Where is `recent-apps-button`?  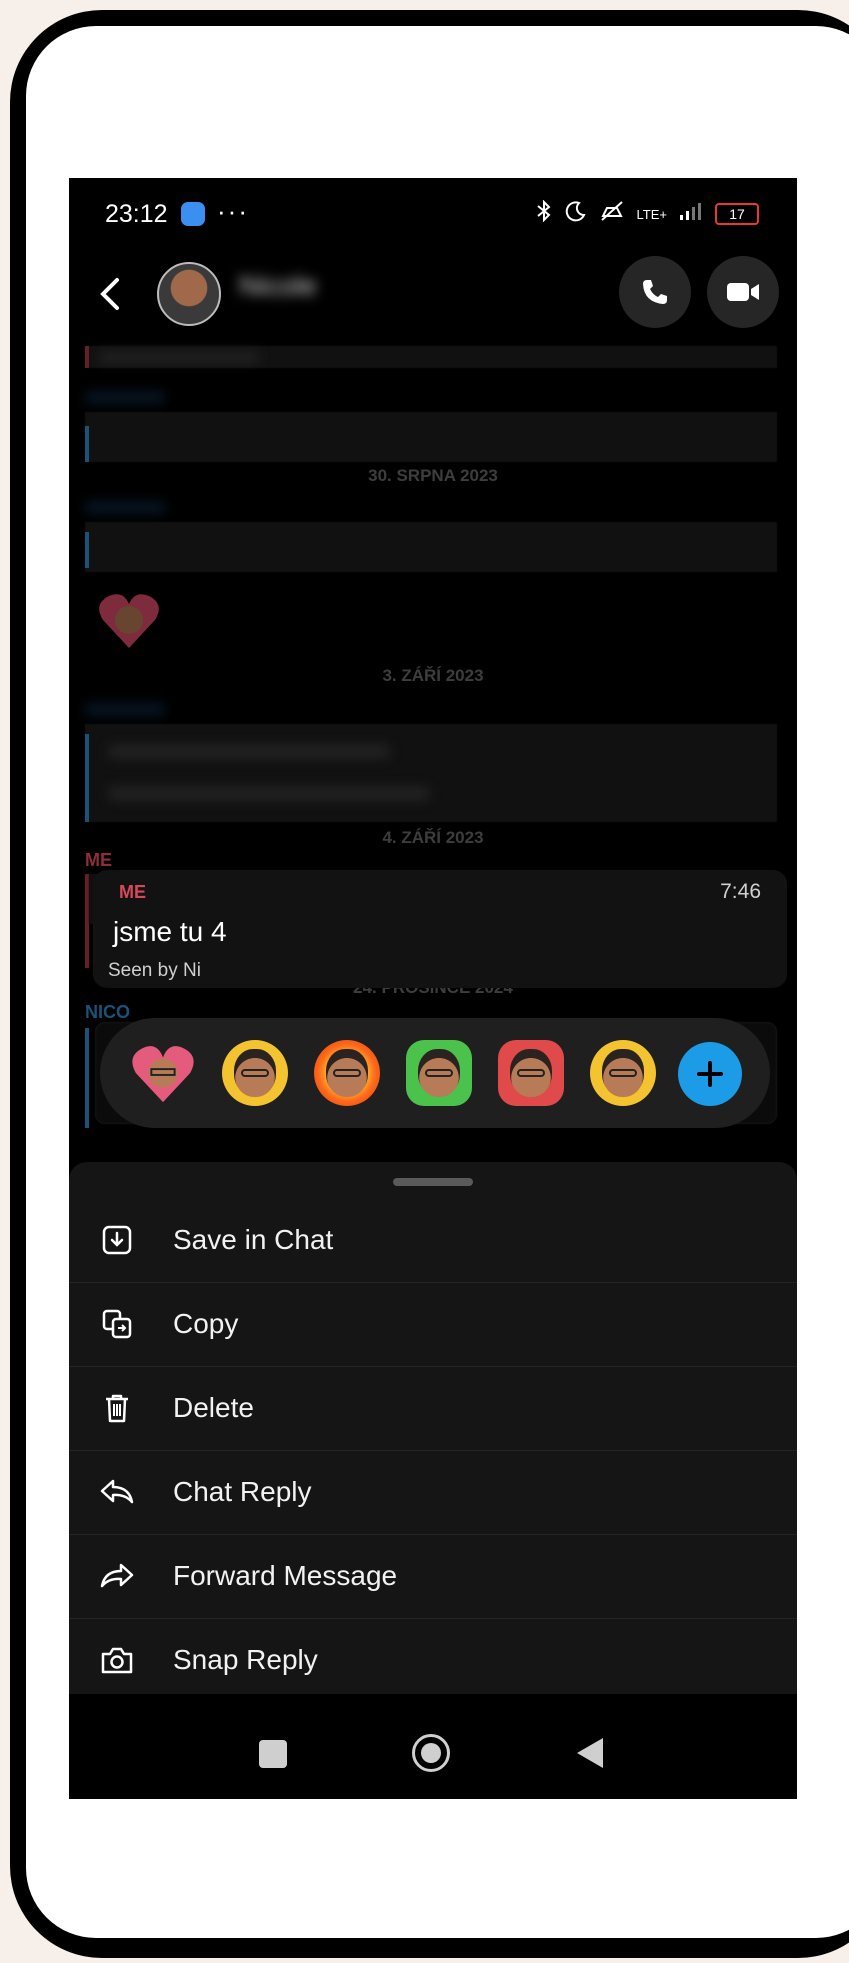 recent-apps-button is located at coordinates (273, 1754).